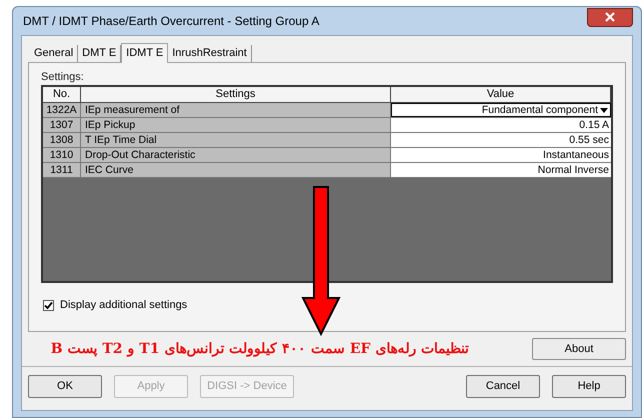  Describe the element at coordinates (65, 386) in the screenshot. I see `dialog-button: OK` at that location.